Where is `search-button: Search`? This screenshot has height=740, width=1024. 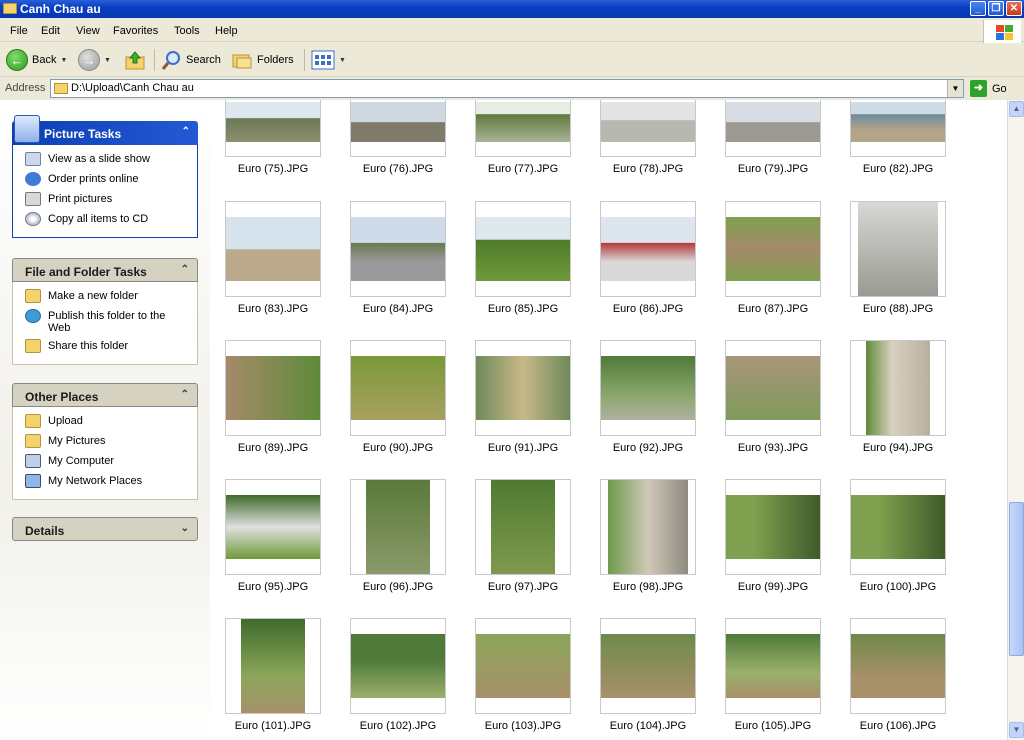 search-button: Search is located at coordinates (190, 60).